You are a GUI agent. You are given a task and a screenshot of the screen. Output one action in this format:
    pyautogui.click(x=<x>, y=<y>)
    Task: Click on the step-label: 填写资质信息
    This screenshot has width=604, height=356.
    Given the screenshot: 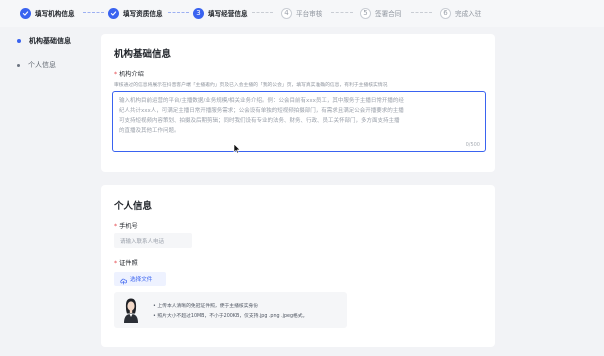 What is the action you would take?
    pyautogui.click(x=143, y=14)
    